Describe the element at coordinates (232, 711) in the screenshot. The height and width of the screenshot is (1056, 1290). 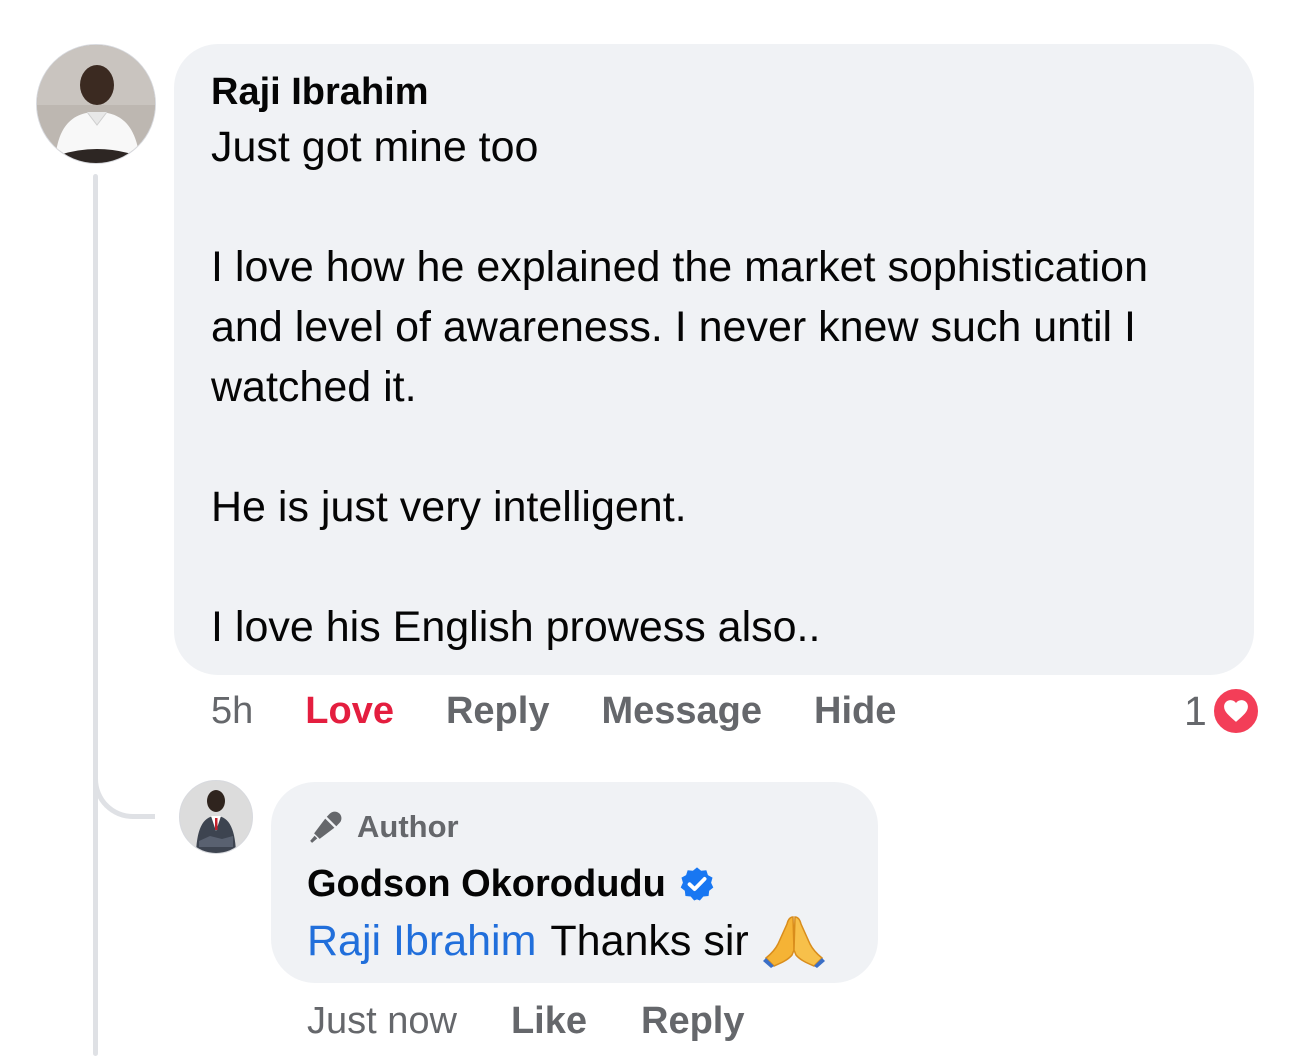
I see `comment-timestamp: 5h` at that location.